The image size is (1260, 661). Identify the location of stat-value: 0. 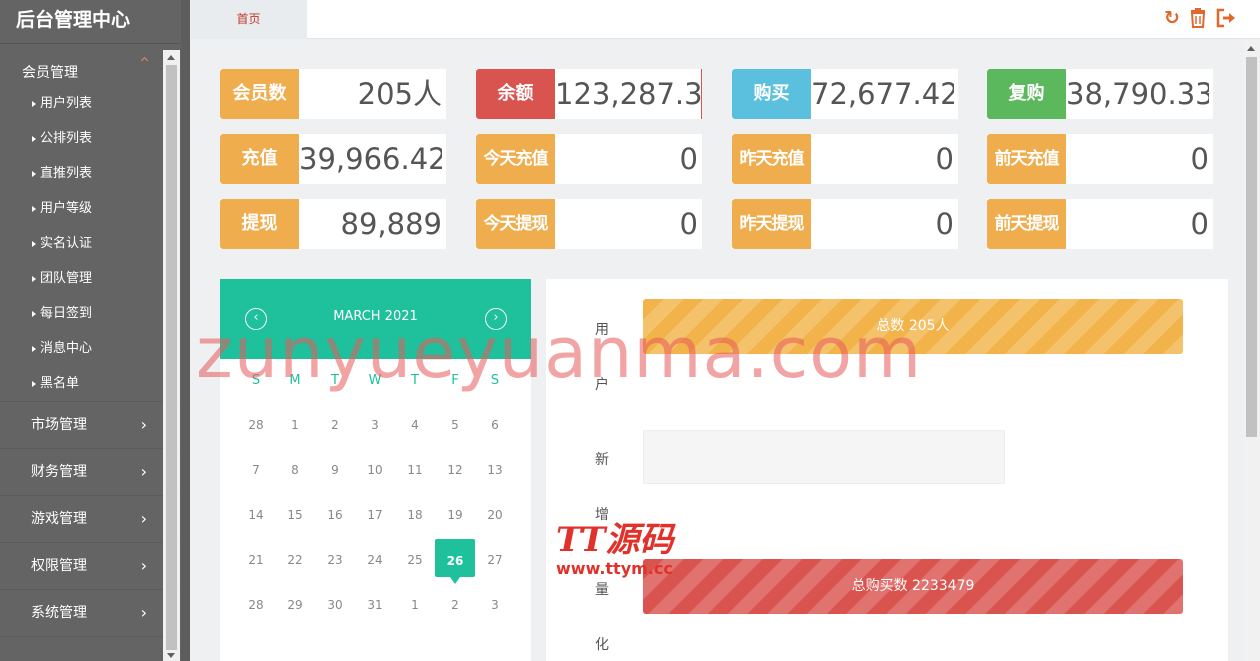
(1199, 224).